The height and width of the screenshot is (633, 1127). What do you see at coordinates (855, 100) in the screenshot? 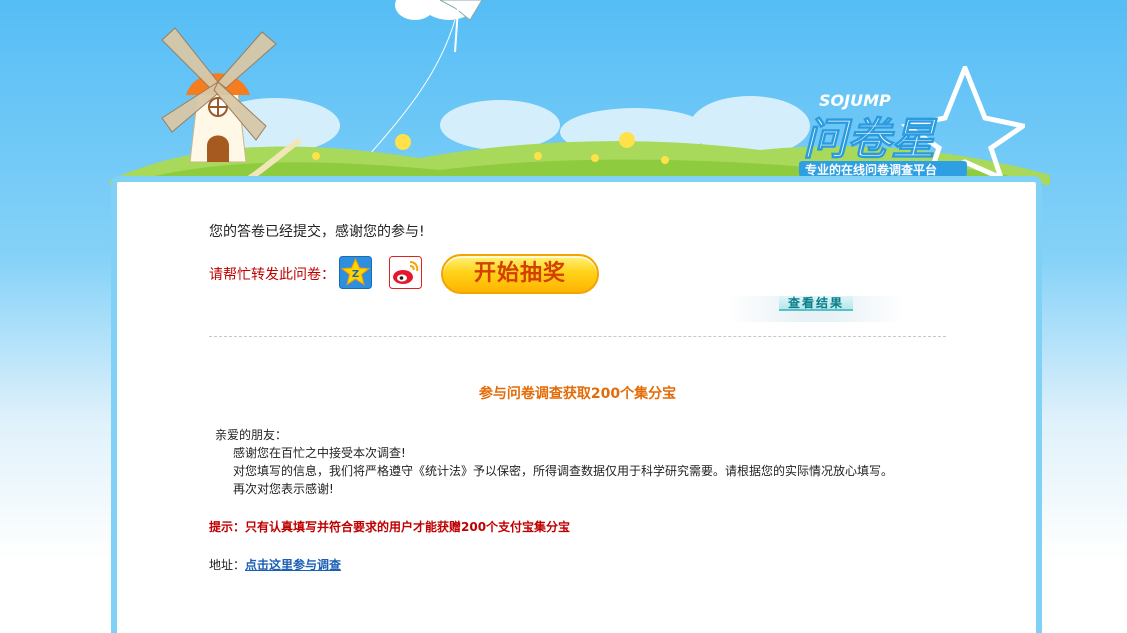
I see `svg-text: SOJUMP` at bounding box center [855, 100].